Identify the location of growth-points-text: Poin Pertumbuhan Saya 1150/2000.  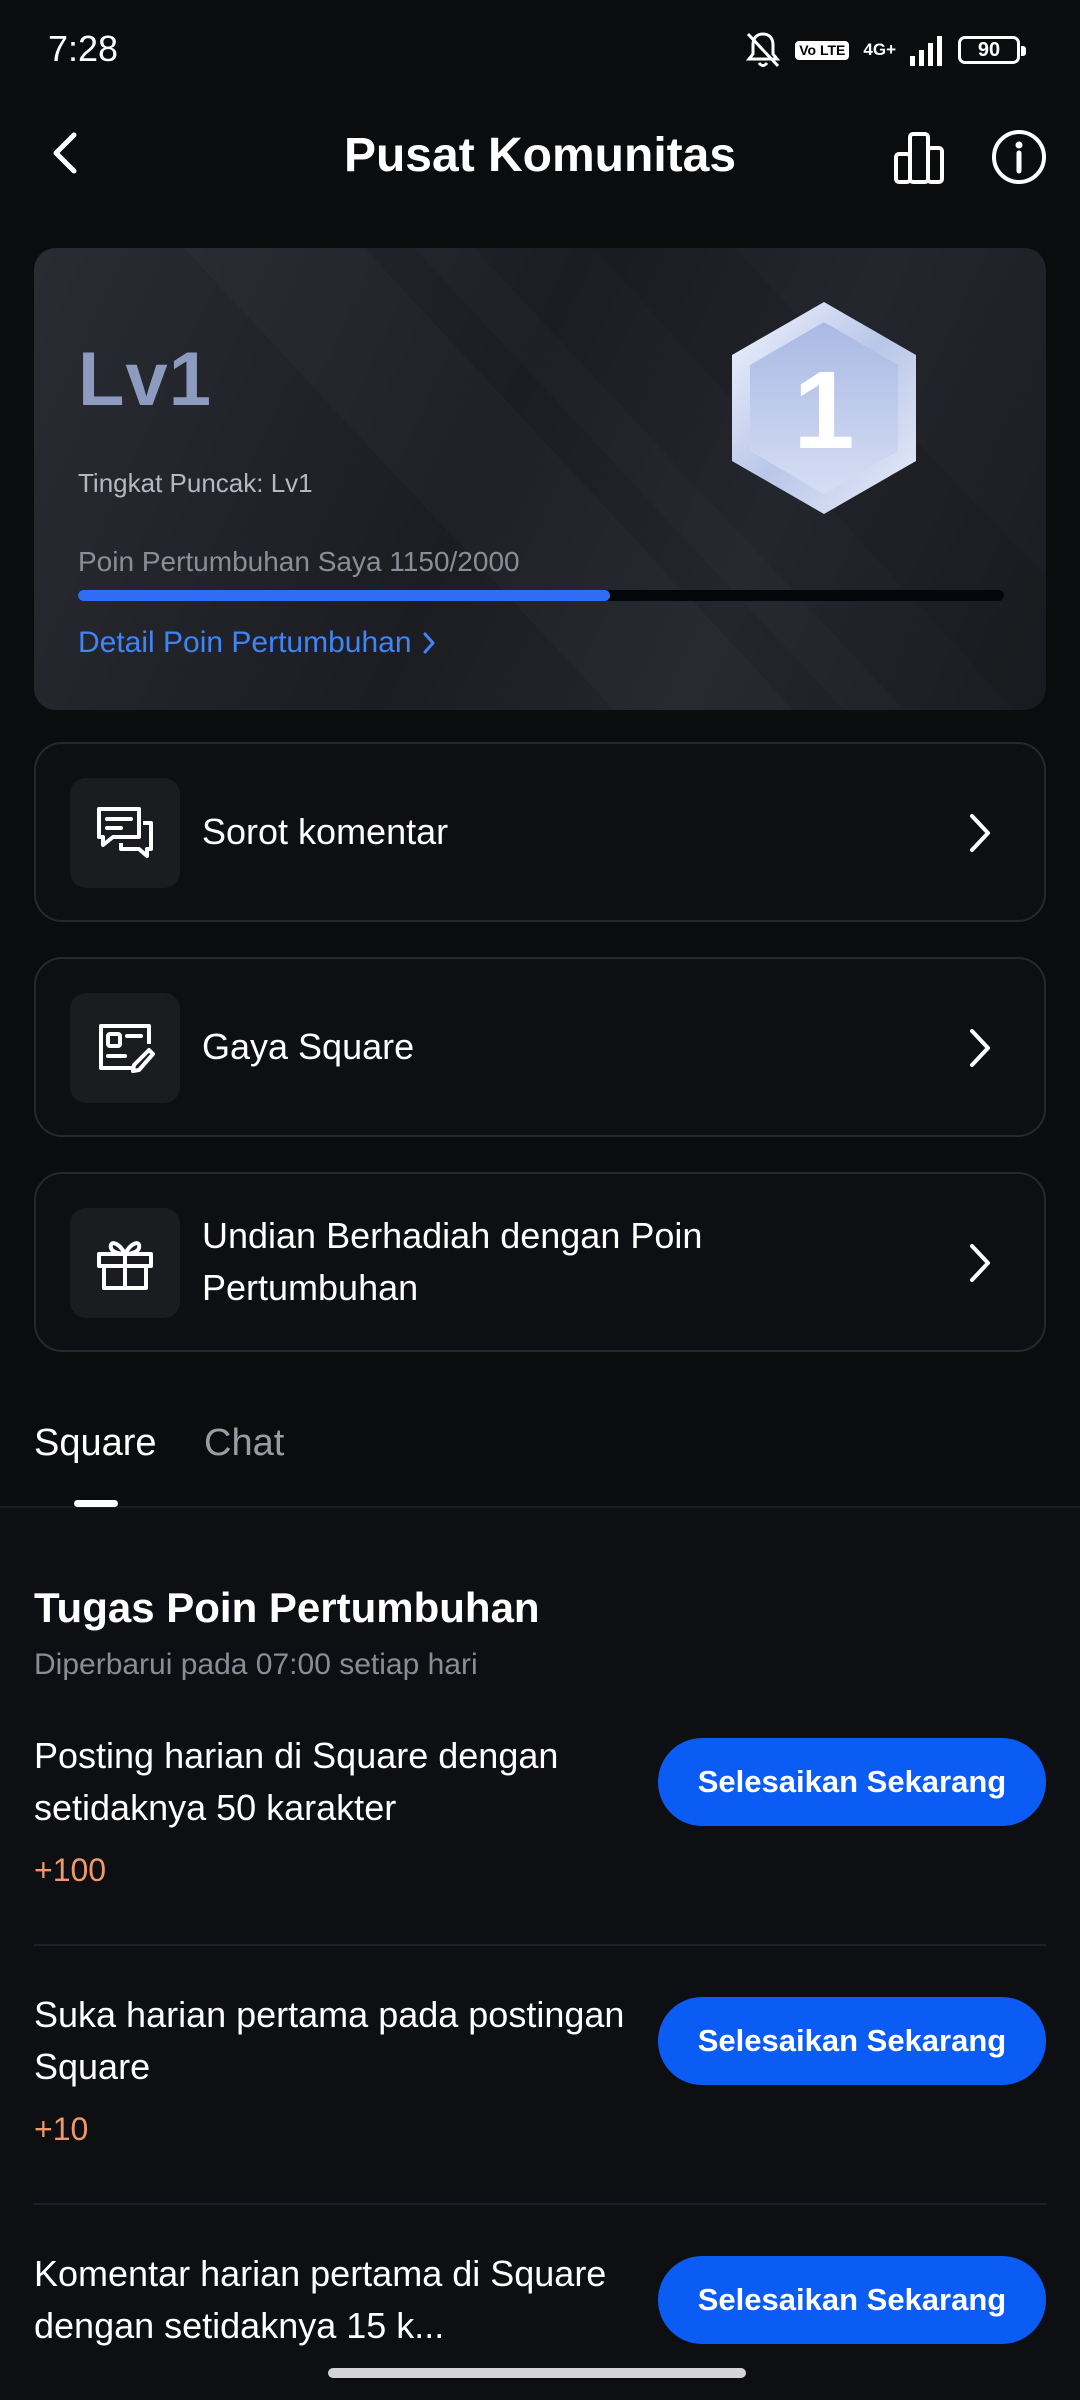
(299, 561).